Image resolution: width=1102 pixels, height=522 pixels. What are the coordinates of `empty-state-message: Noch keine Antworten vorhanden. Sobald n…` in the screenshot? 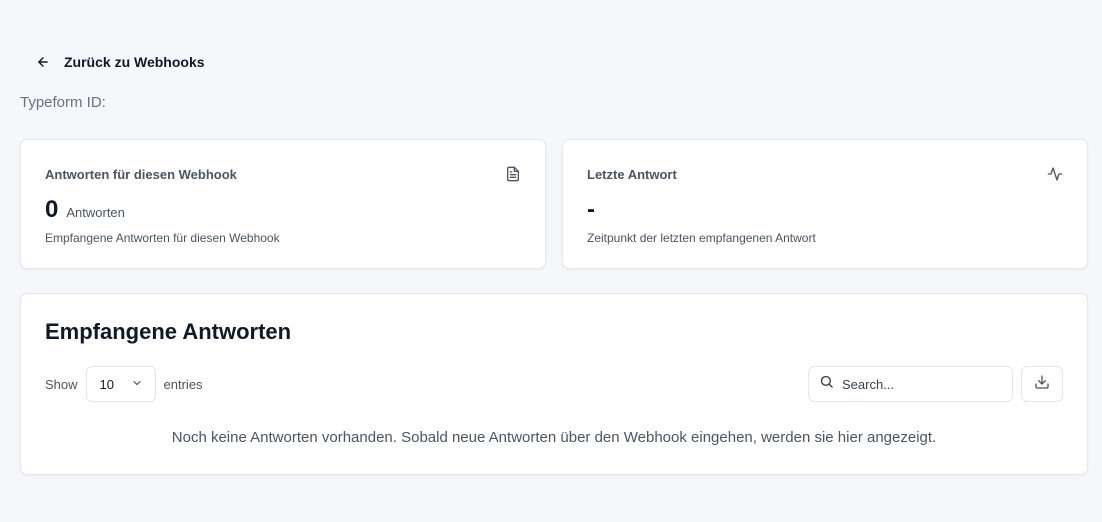 It's located at (554, 437).